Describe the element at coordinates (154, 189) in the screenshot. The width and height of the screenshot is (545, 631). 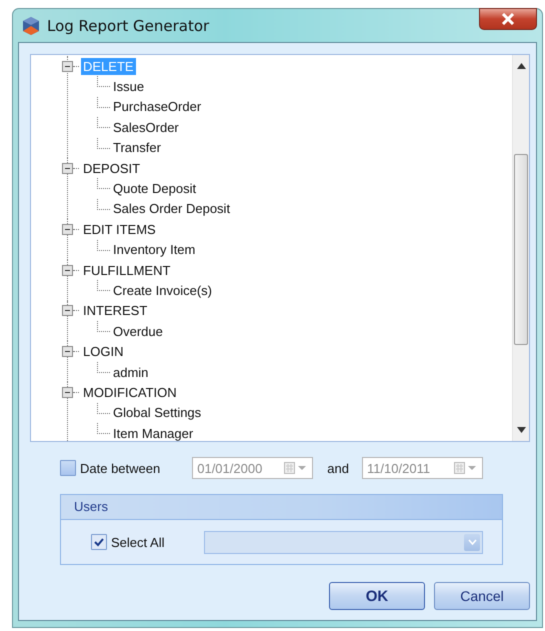
I see `tree-item: Quote Deposit` at that location.